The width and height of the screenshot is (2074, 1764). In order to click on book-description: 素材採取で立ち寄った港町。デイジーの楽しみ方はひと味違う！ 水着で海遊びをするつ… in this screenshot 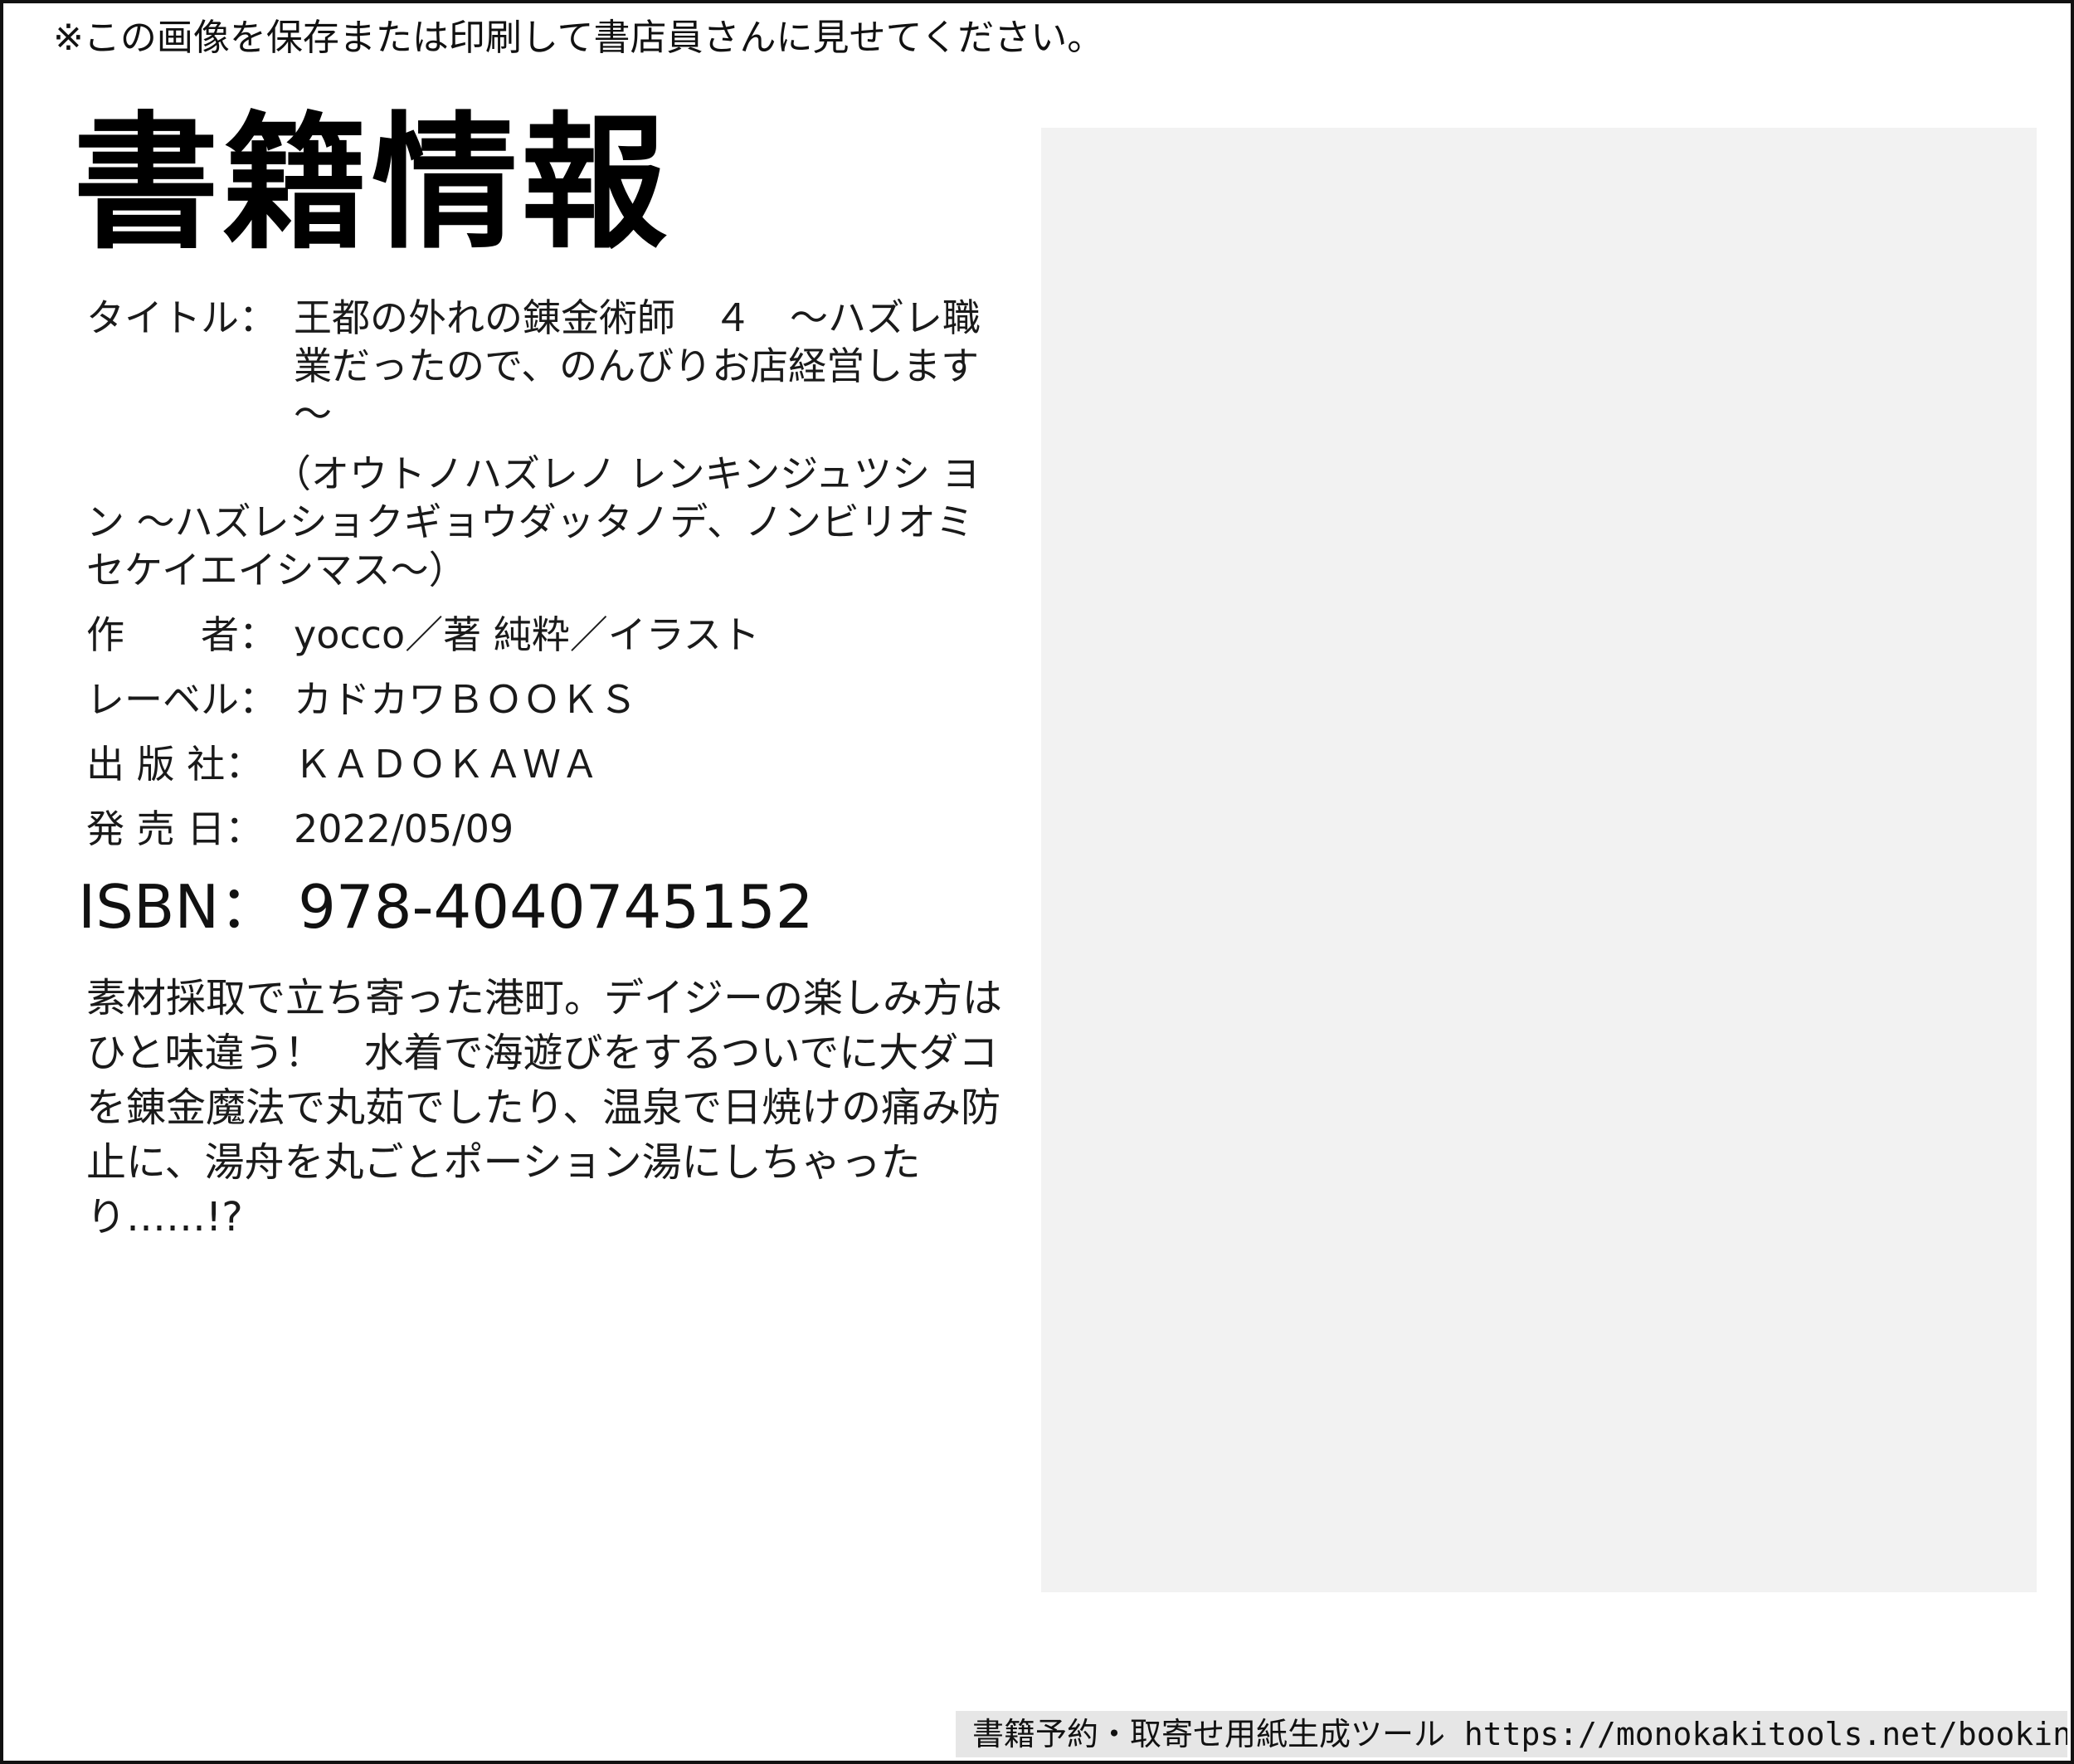, I will do `click(544, 1107)`.